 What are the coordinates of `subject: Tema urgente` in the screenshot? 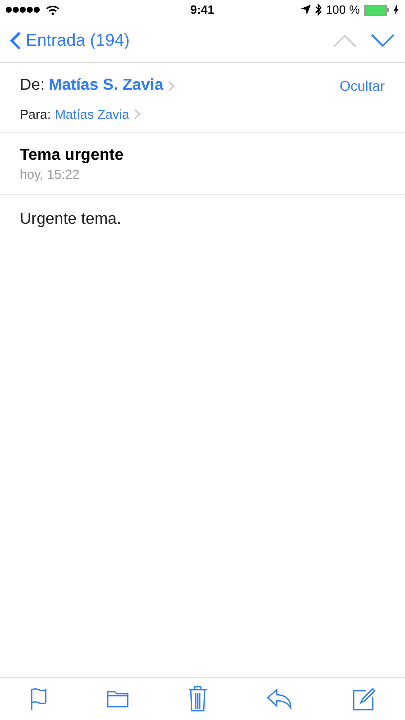 It's located at (72, 156).